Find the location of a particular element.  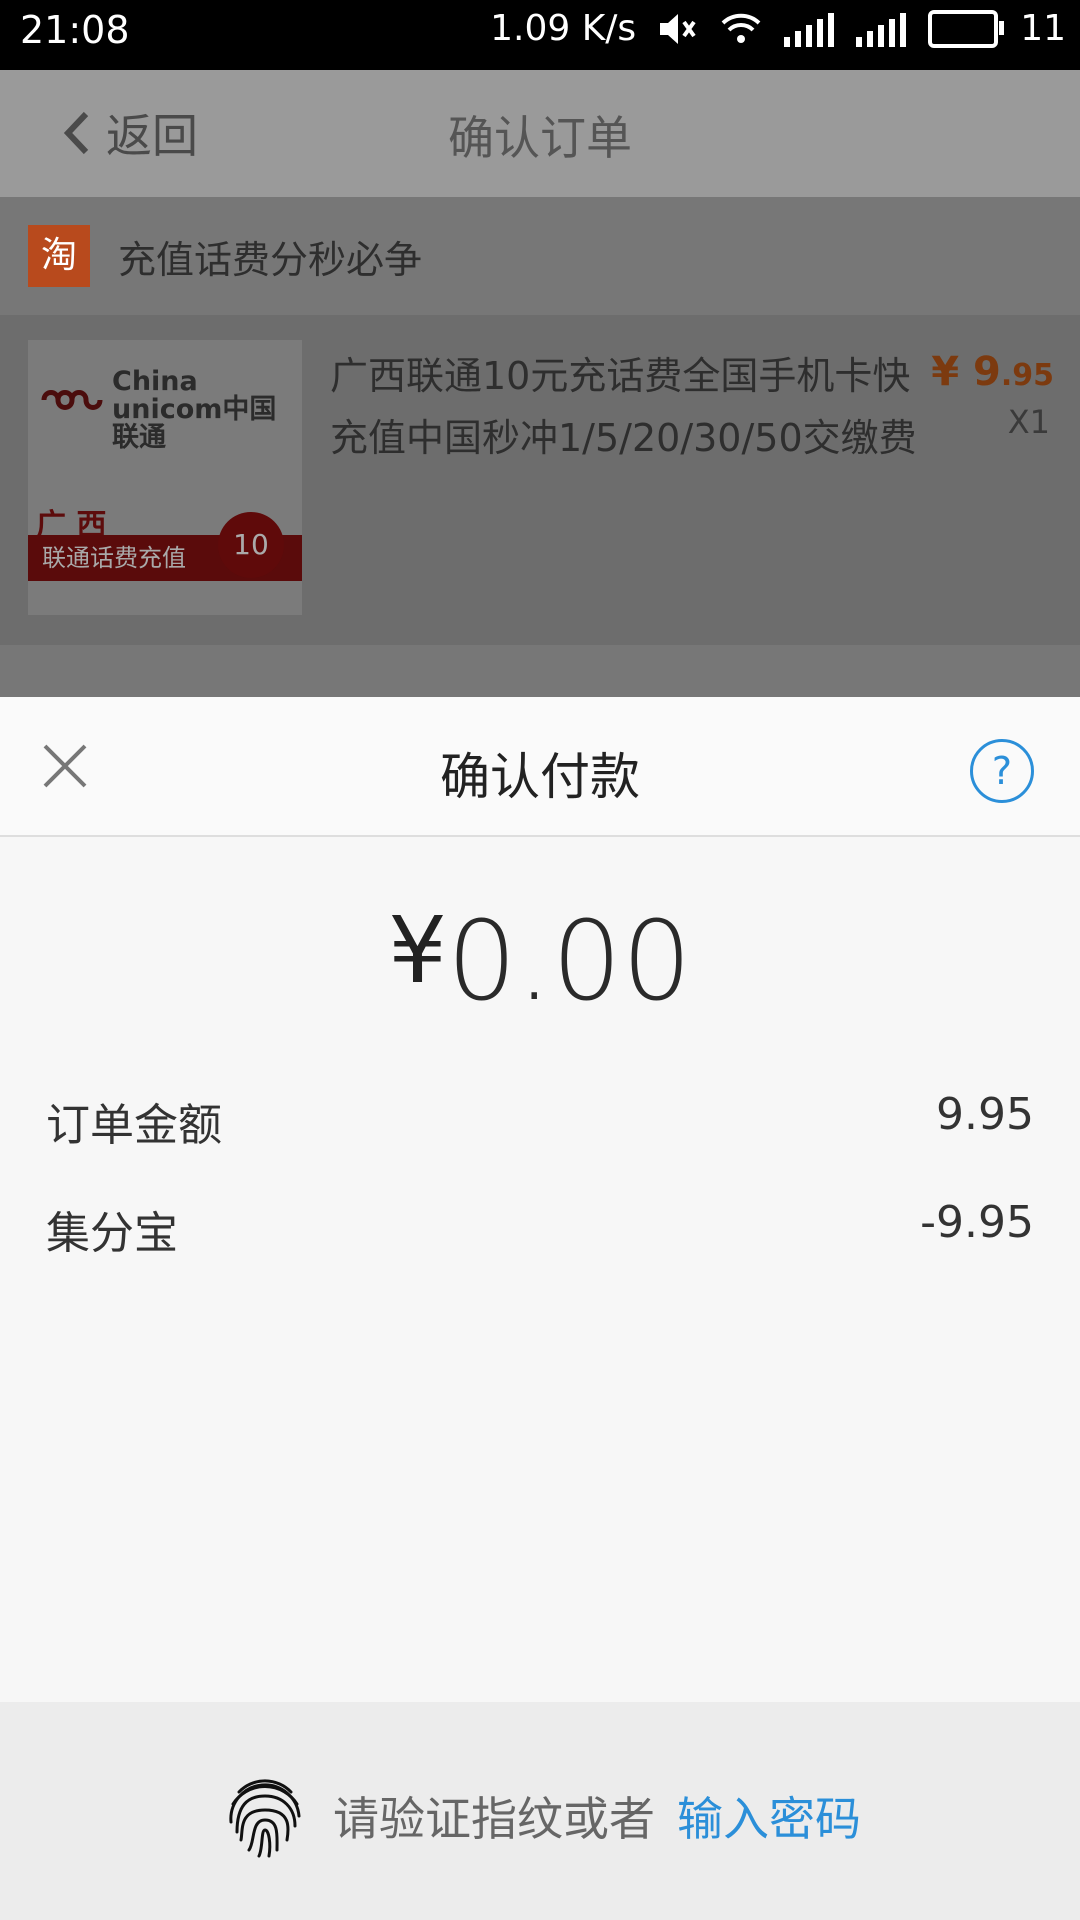

denomination-seal: 10 is located at coordinates (251, 545).